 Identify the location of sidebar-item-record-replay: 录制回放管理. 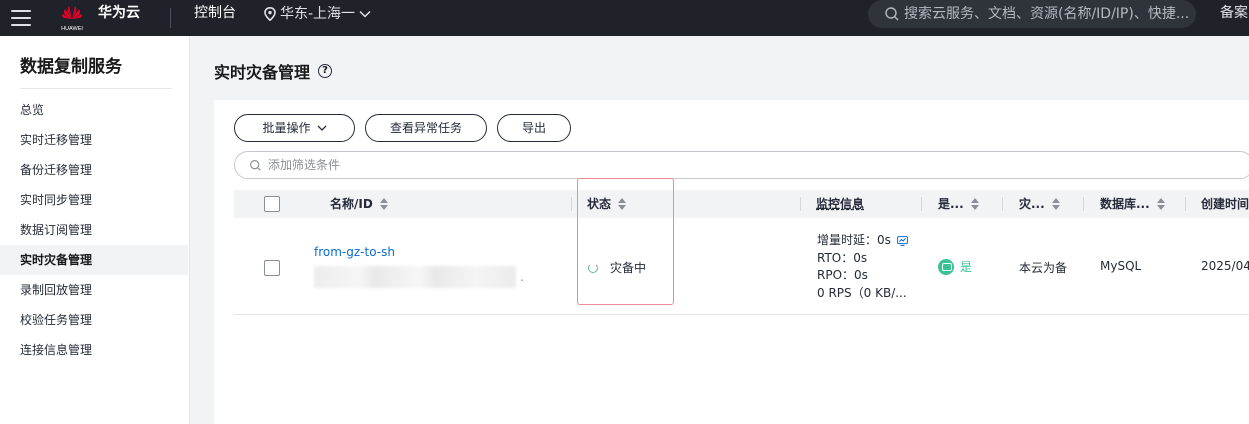
(94, 290).